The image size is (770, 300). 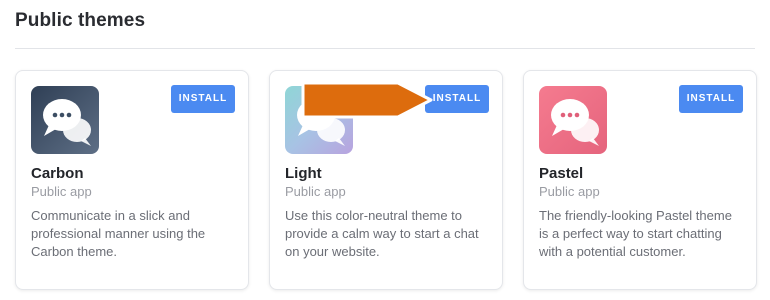 I want to click on pastel-chat-bubbles-icon, so click(x=573, y=120).